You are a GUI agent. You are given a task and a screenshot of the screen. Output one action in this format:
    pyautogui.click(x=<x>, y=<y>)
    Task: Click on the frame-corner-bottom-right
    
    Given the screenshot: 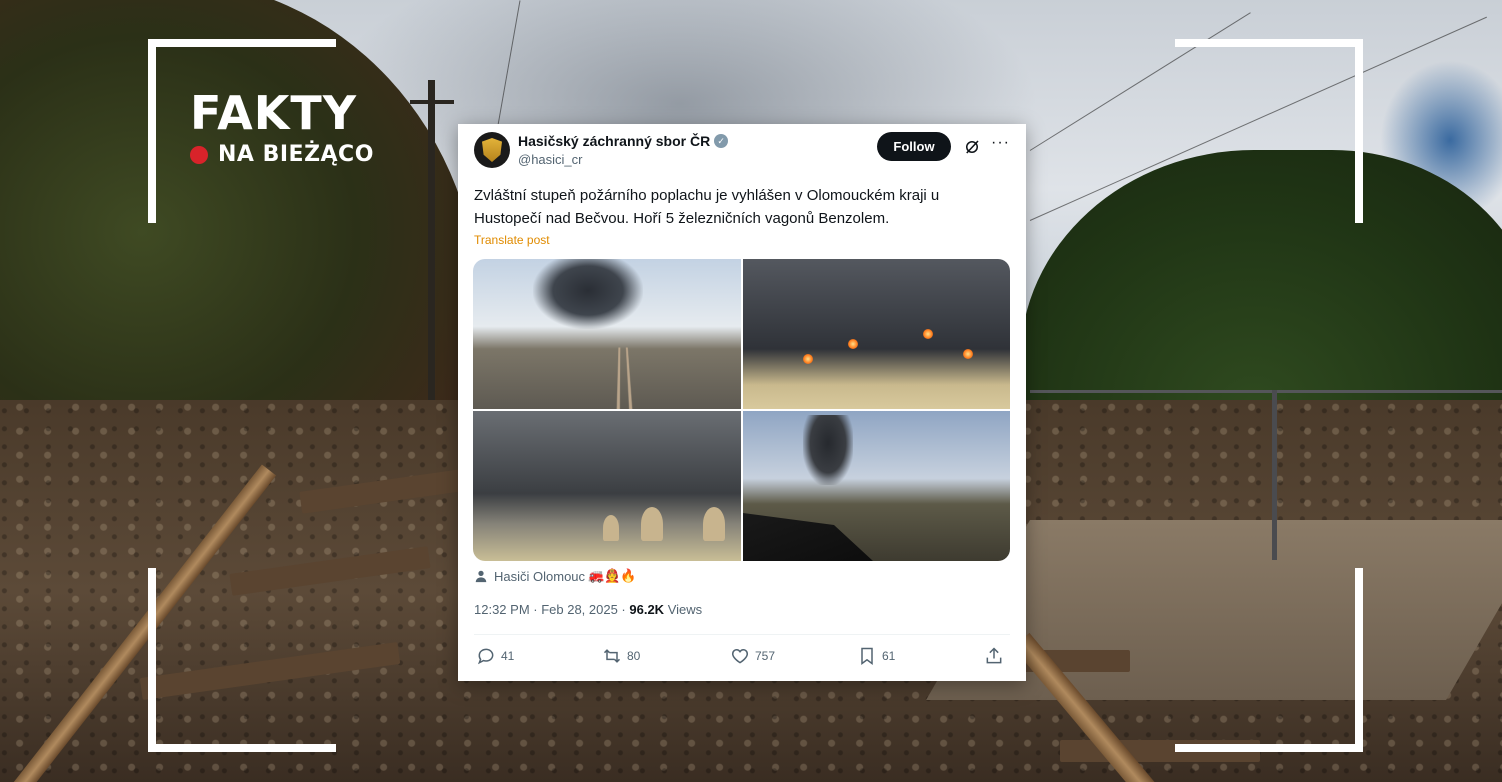 What is the action you would take?
    pyautogui.click(x=1269, y=660)
    